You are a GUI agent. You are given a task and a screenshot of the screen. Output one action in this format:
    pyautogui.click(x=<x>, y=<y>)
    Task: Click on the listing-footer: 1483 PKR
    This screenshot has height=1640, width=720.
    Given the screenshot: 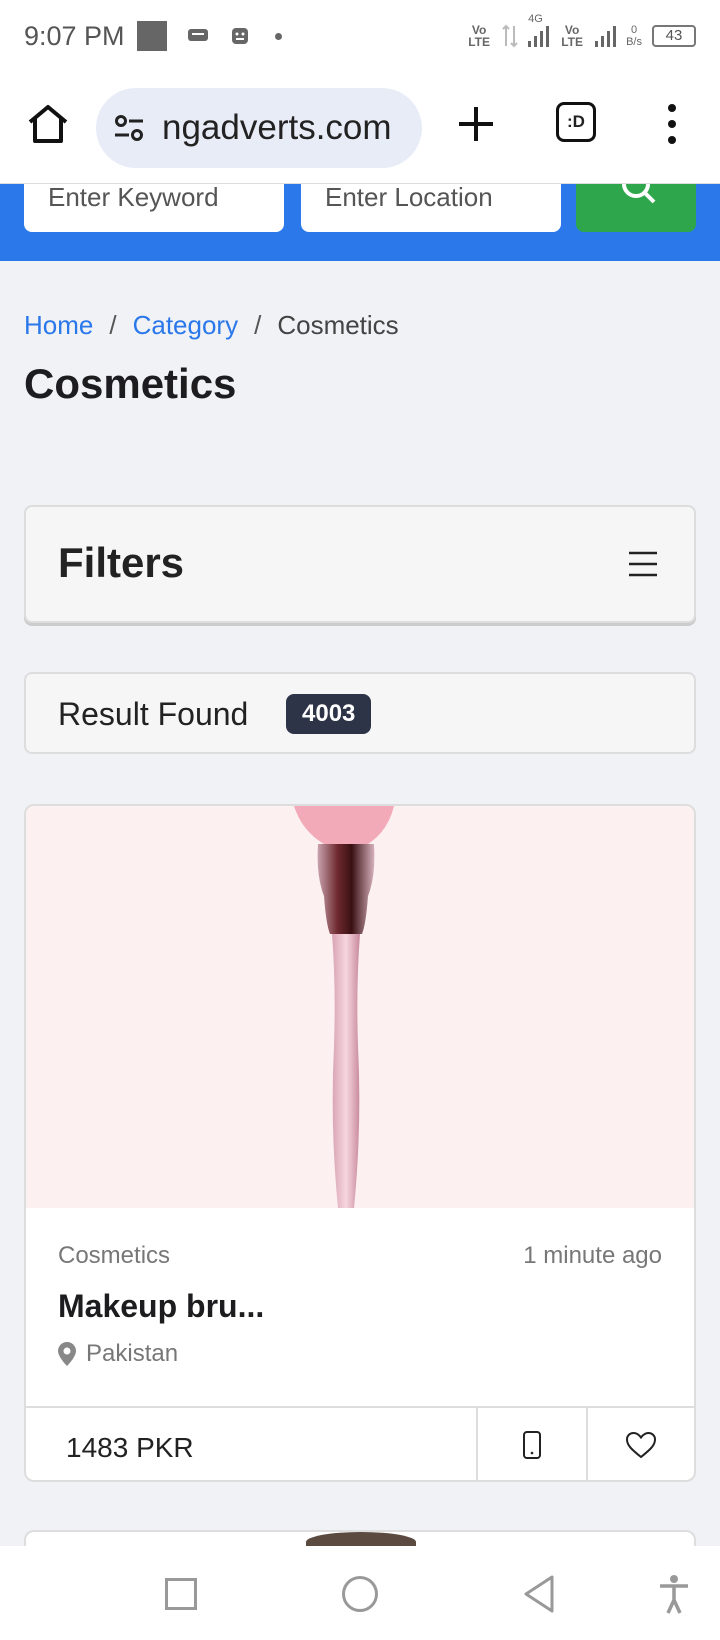 What is the action you would take?
    pyautogui.click(x=360, y=1443)
    